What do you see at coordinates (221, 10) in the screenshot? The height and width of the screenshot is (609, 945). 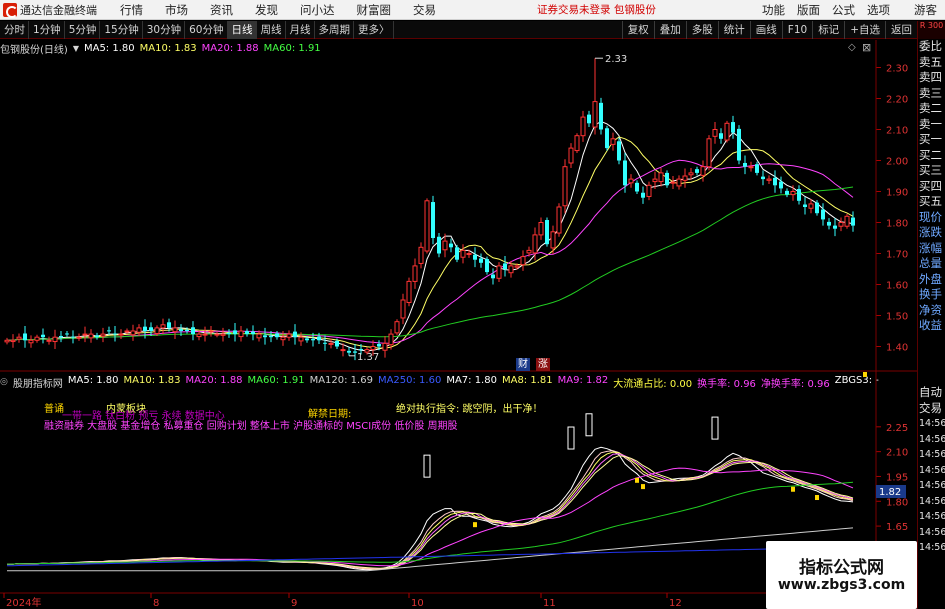 I see `menu-item-news: 资讯` at bounding box center [221, 10].